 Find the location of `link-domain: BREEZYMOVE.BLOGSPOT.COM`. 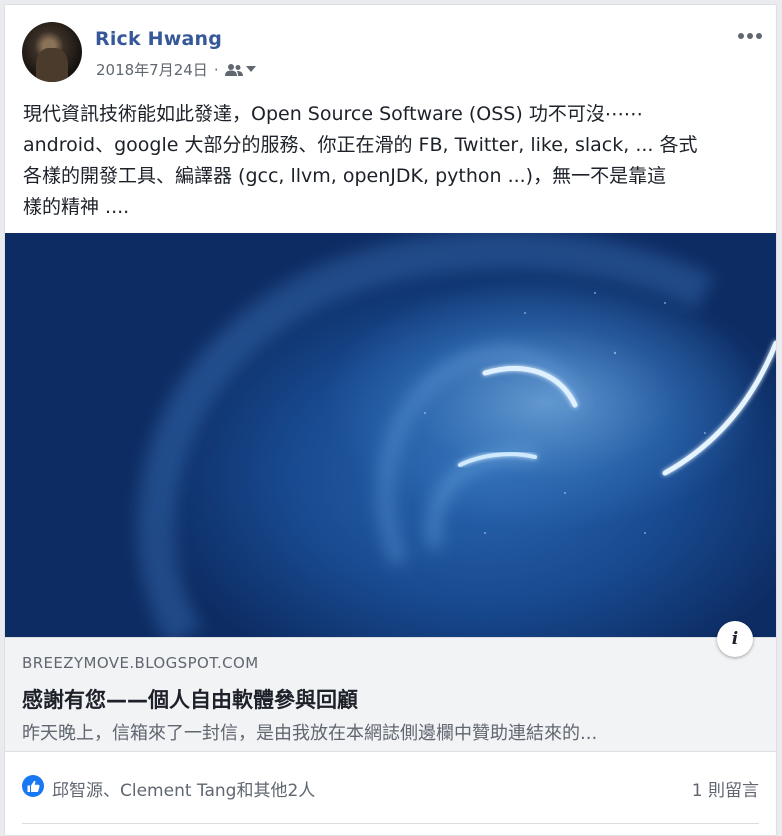

link-domain: BREEZYMOVE.BLOGSPOT.COM is located at coordinates (140, 663).